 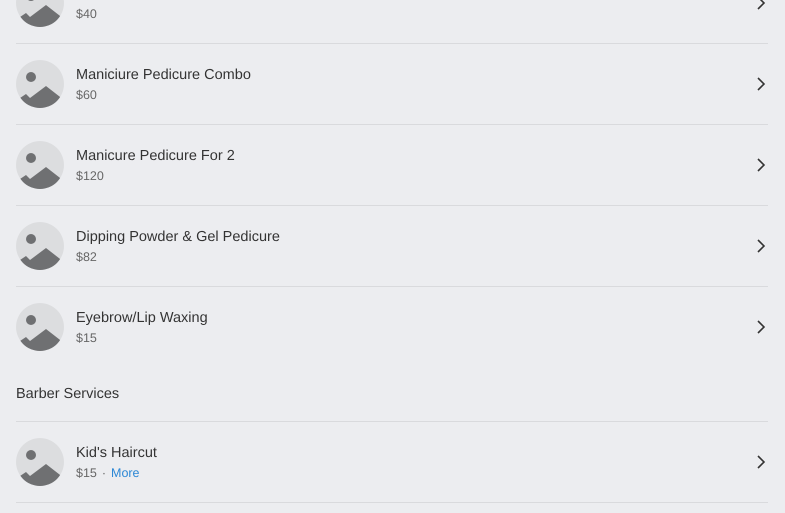 I want to click on section-heading: Barber Services, so click(x=68, y=394).